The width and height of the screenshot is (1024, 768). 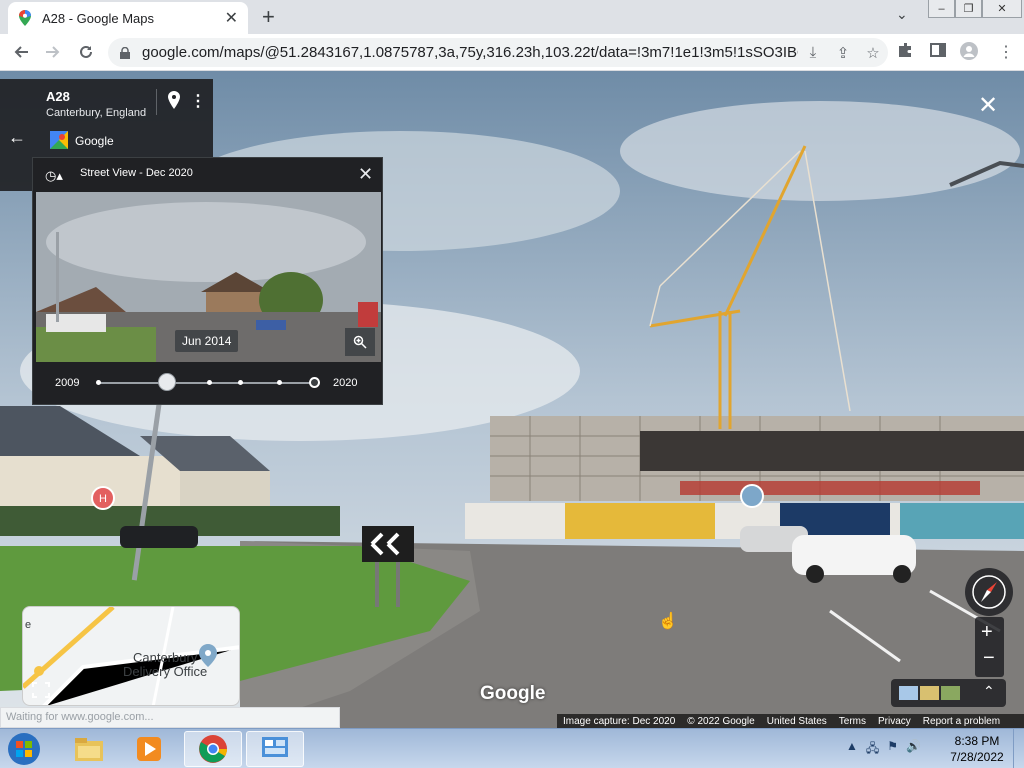 I want to click on action-center-icon: ⚑, so click(x=892, y=749).